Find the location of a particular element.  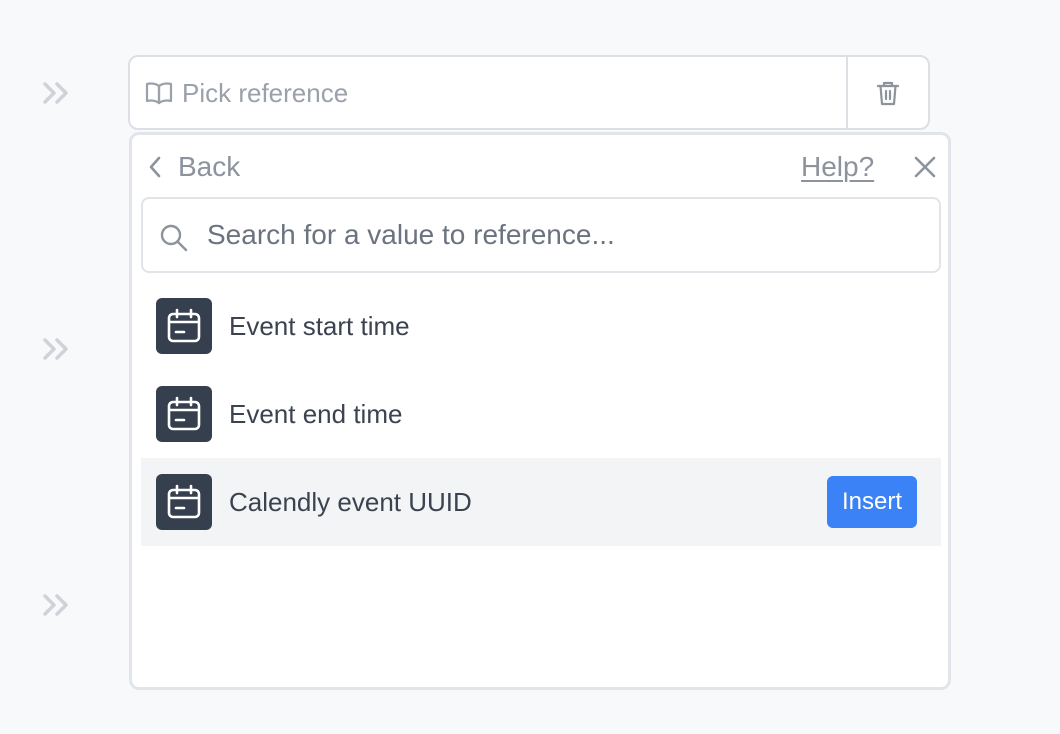

back-label: Back is located at coordinates (209, 166).